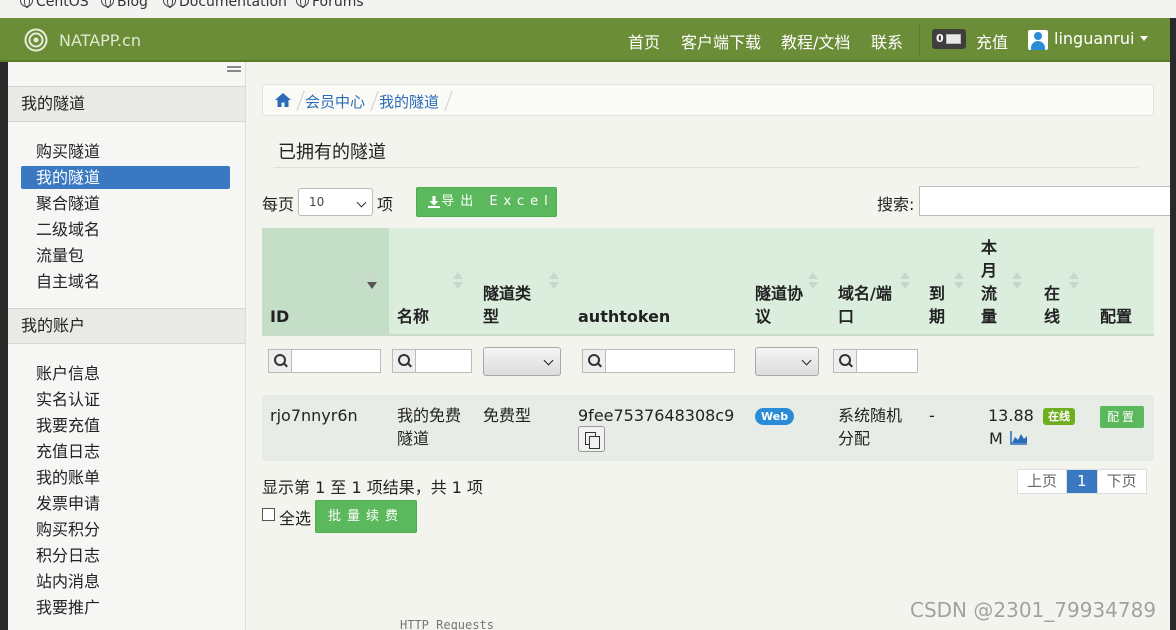 This screenshot has height=630, width=1176. What do you see at coordinates (1038, 40) in the screenshot?
I see `user-icon` at bounding box center [1038, 40].